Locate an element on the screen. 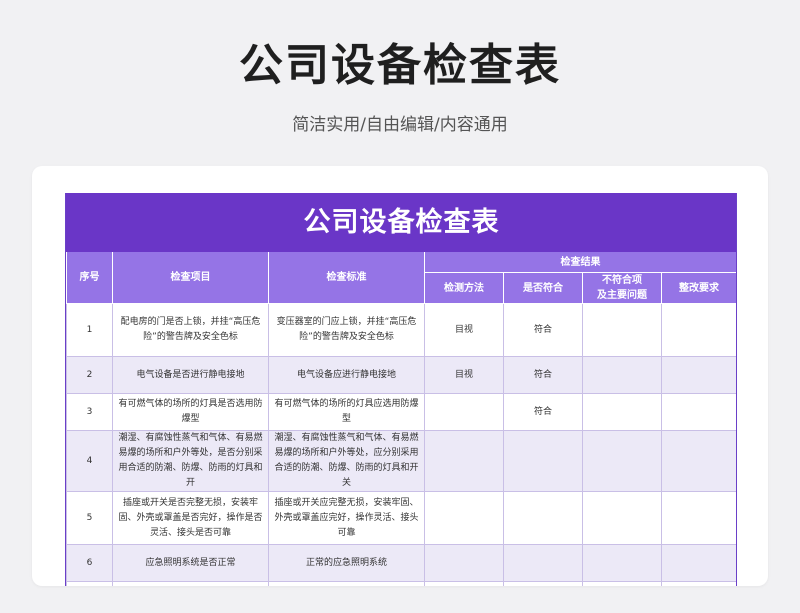  cell-seq: 1 is located at coordinates (89, 330).